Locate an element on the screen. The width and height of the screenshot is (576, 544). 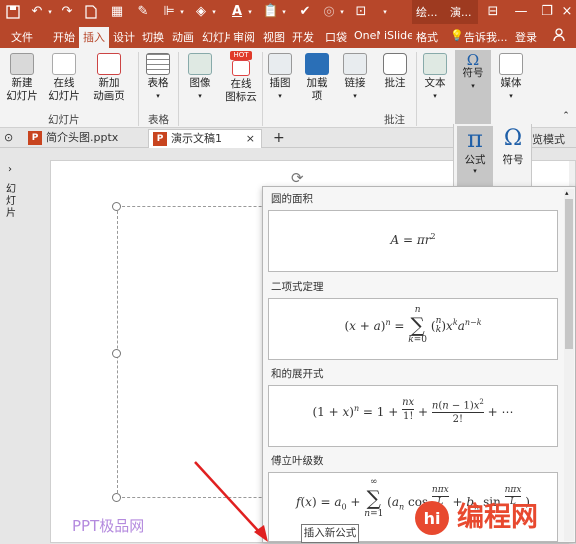
insert-new-equation-tooltip: 插入新公式 is located at coordinates (330, 533).